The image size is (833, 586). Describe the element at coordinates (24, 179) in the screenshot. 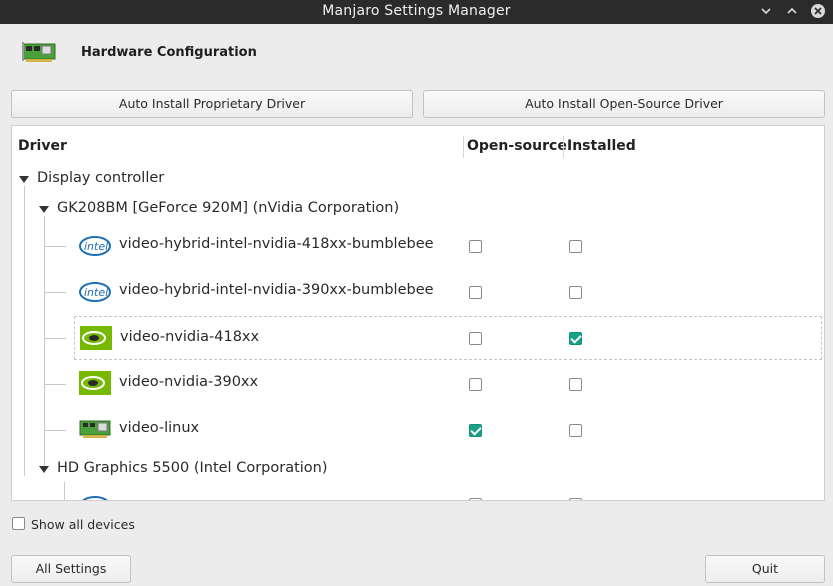

I see `expander-display-controller` at that location.